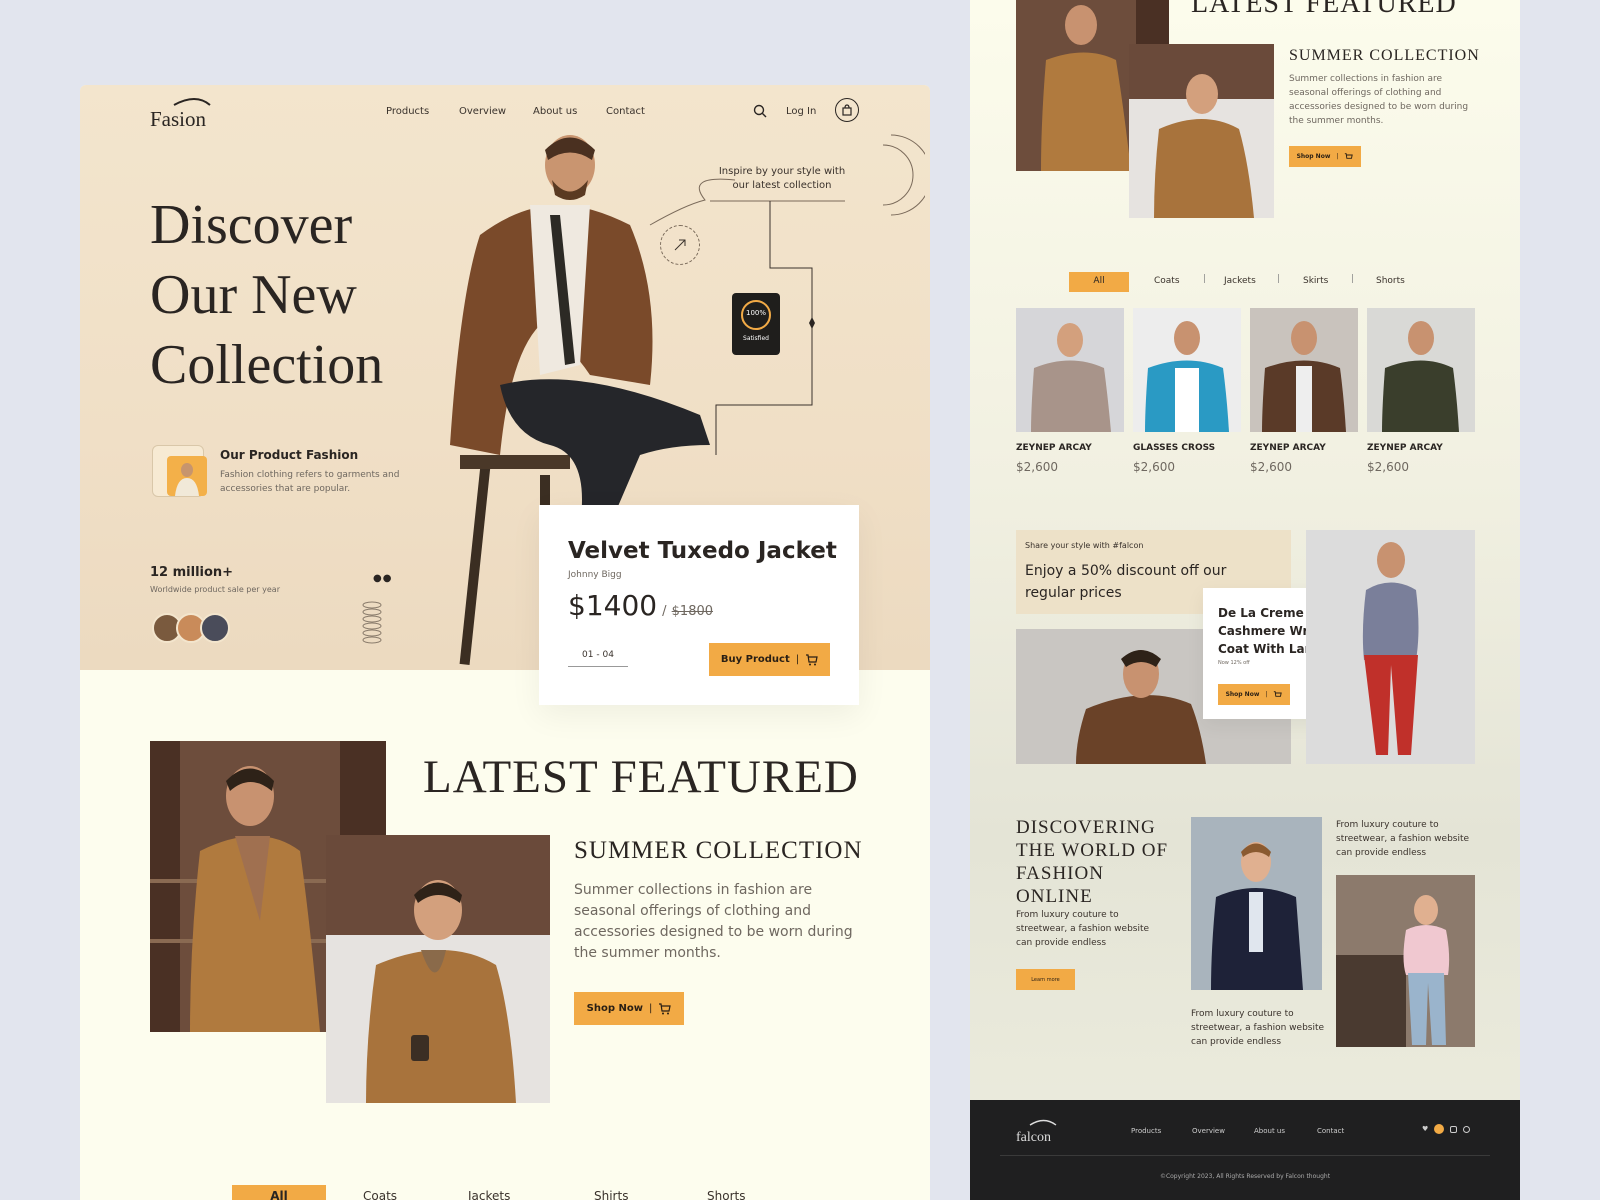 This screenshot has width=1600, height=1200. I want to click on hero-title: Discover Our New Collection, so click(267, 295).